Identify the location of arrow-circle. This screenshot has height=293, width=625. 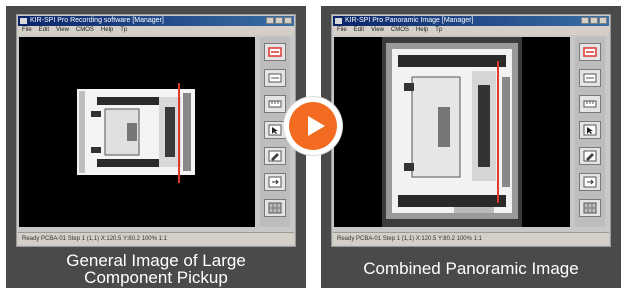
(313, 126).